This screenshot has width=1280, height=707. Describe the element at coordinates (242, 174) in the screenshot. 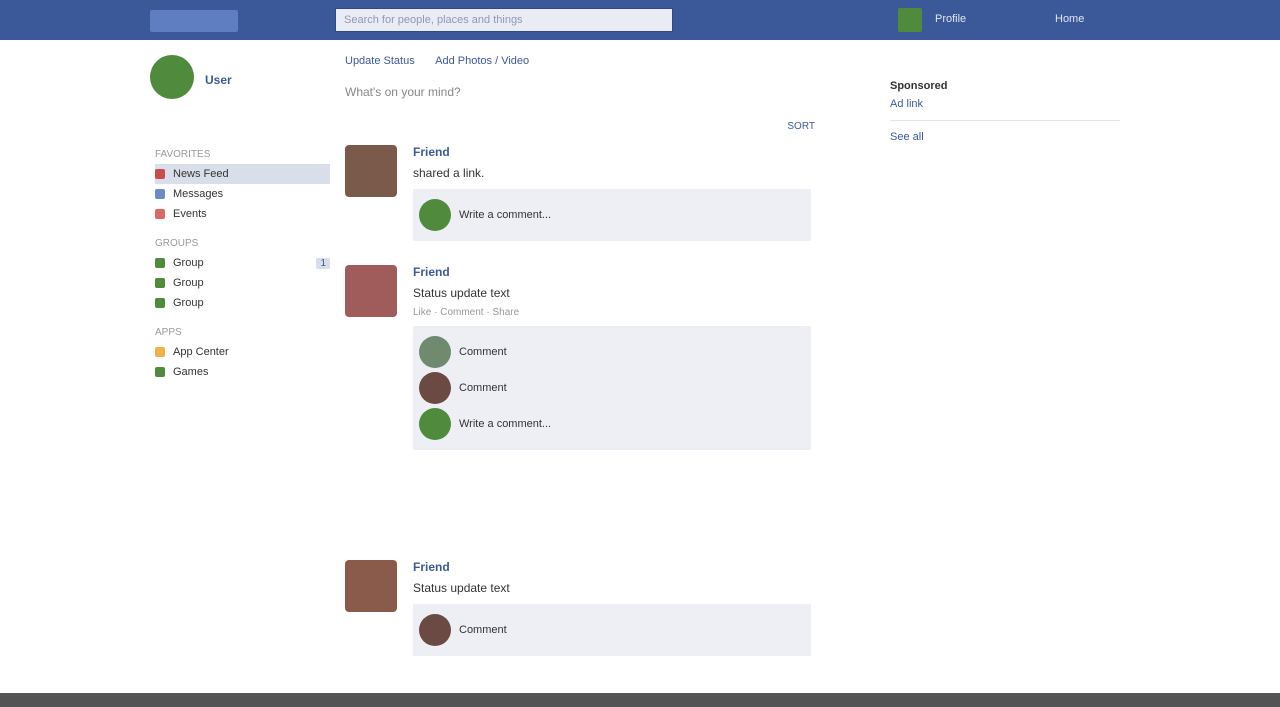

I see `sidebar-item-news-feed: News Feed` at that location.